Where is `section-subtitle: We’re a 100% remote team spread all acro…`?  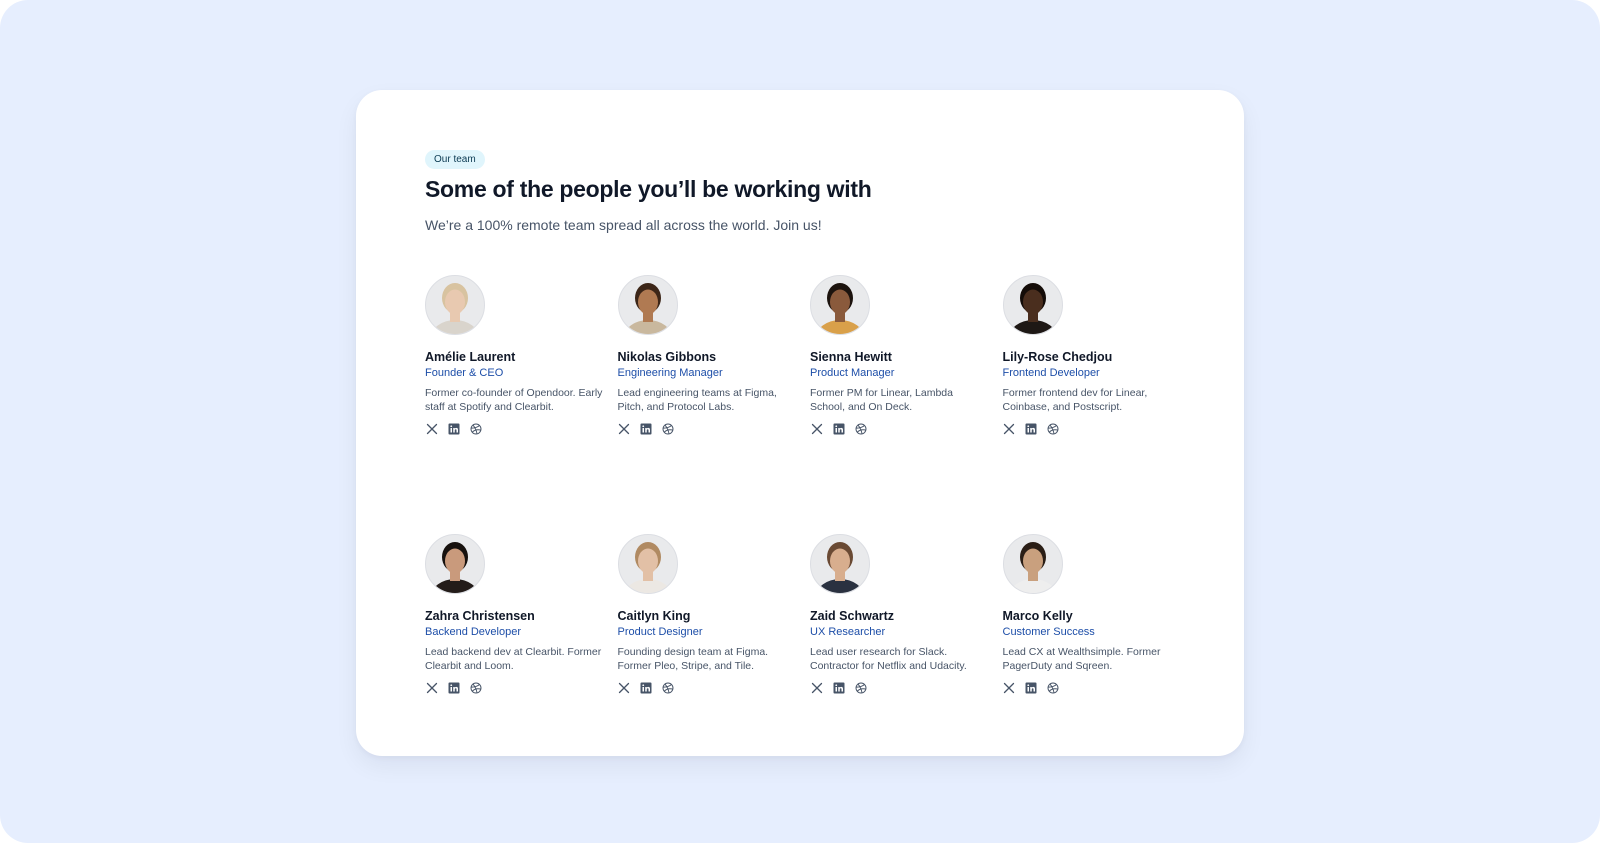 section-subtitle: We’re a 100% remote team spread all acro… is located at coordinates (623, 225).